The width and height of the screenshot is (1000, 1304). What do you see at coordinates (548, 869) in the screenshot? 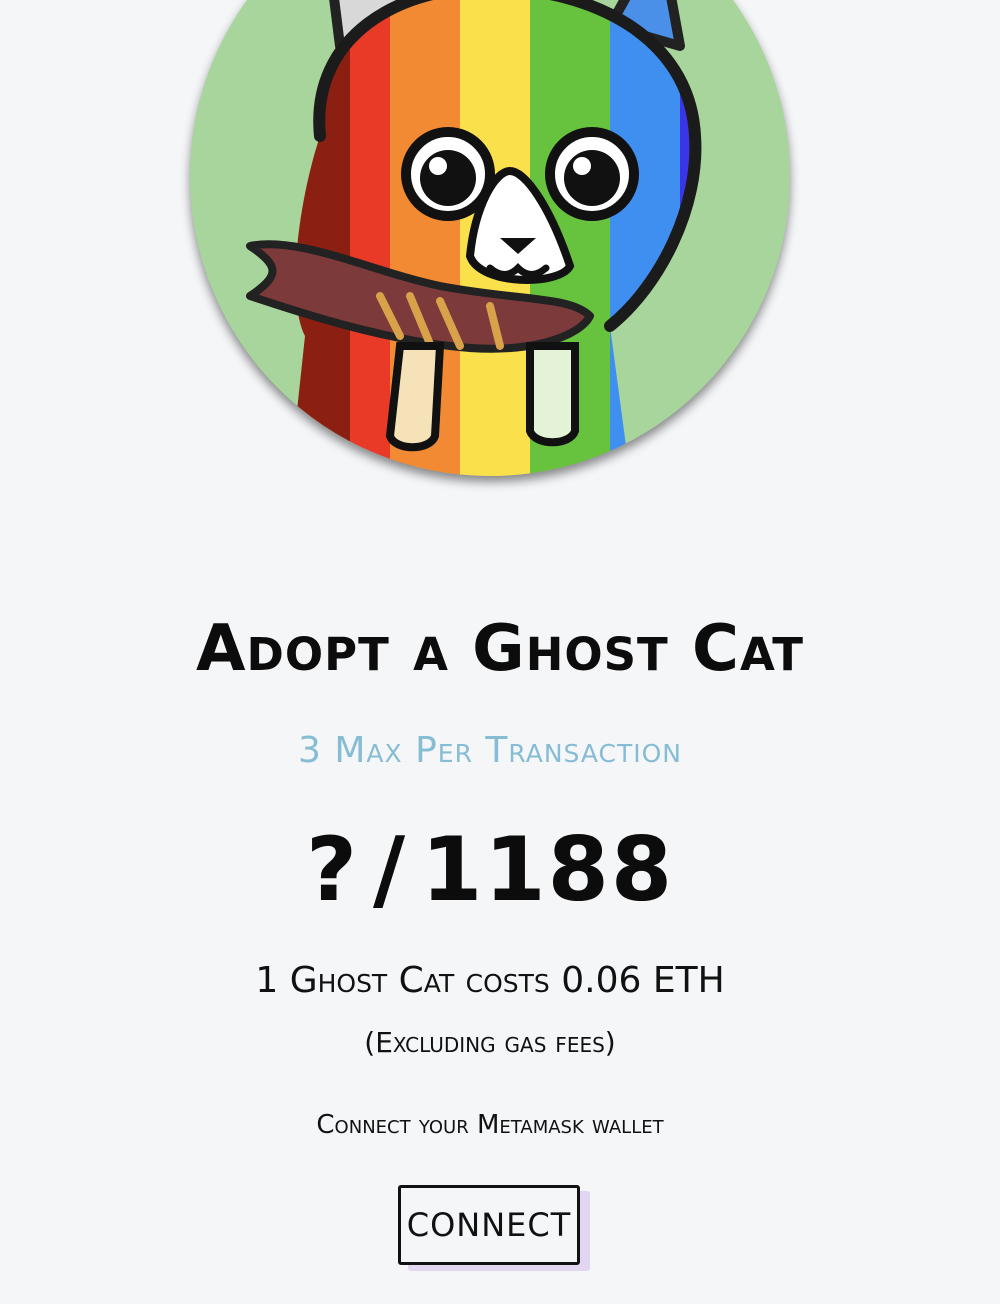
I see `total-supply: 1188` at bounding box center [548, 869].